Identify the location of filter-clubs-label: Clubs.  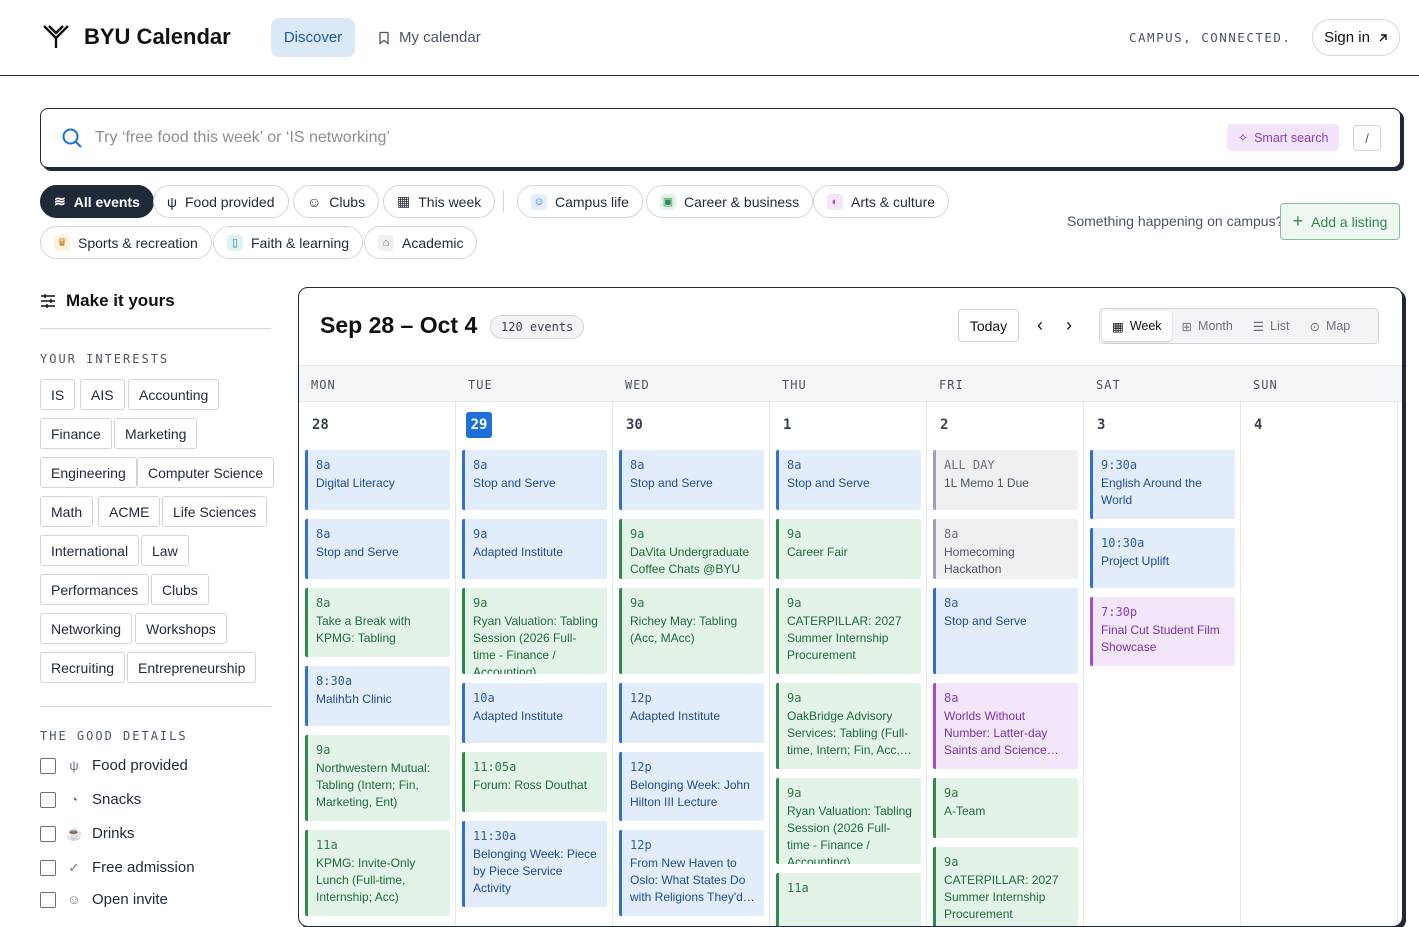
(347, 201).